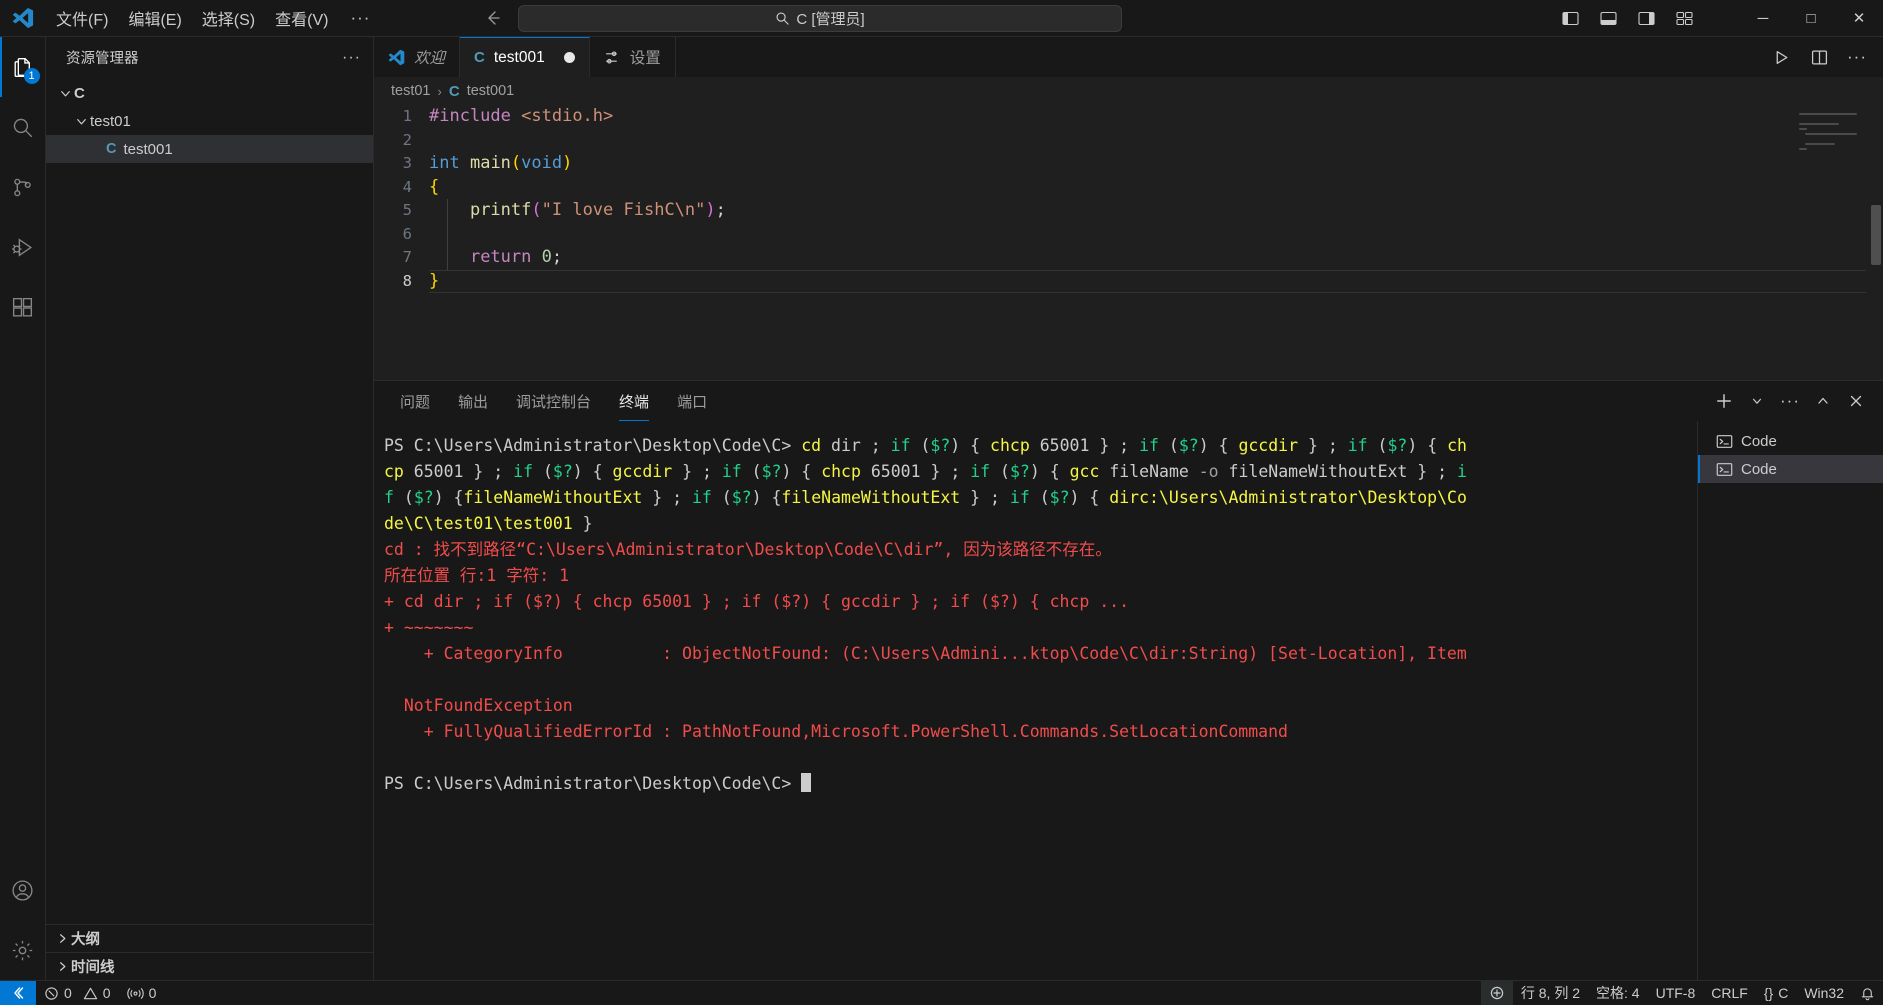 The image size is (1883, 1005). I want to click on terminal-line: + ~~~~~~~, so click(1040, 628).